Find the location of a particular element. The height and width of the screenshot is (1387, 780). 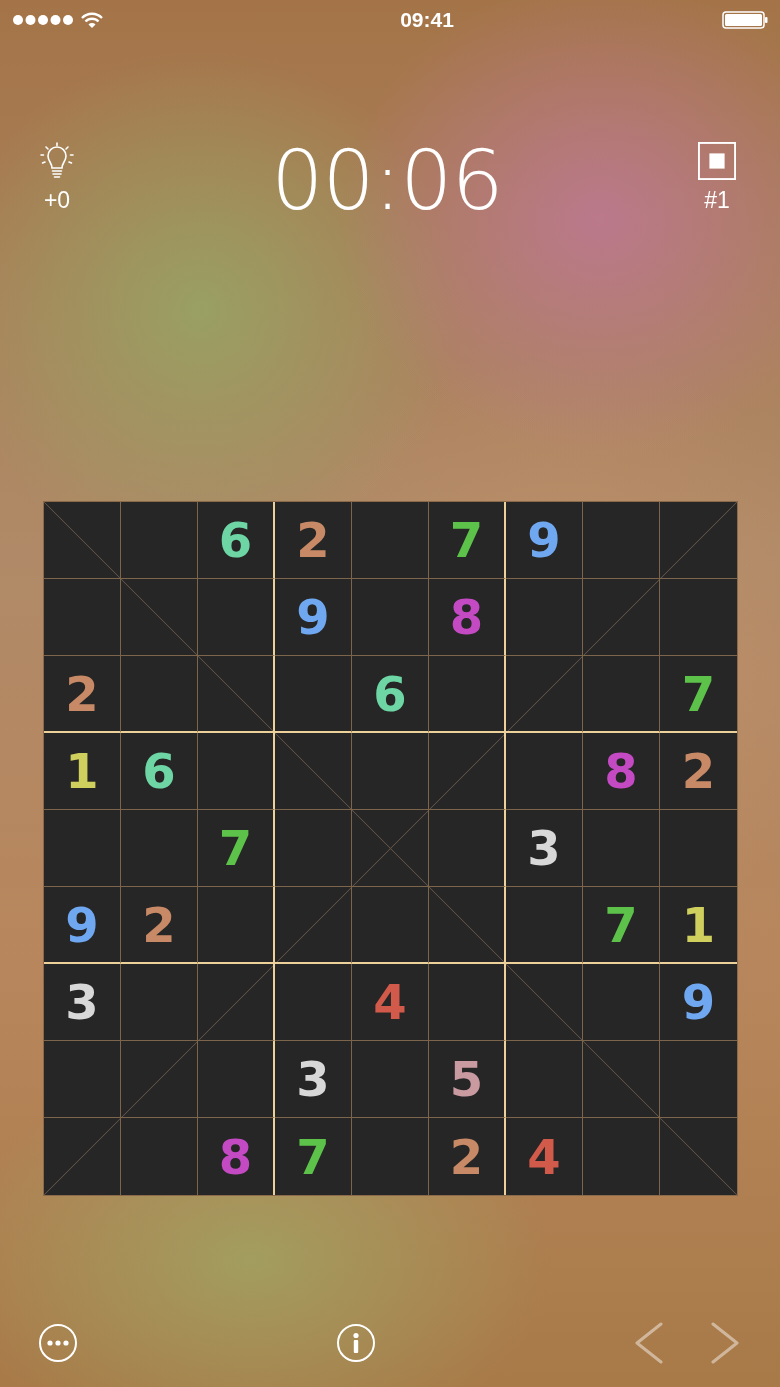

timer: 00:06 is located at coordinates (387, 181).